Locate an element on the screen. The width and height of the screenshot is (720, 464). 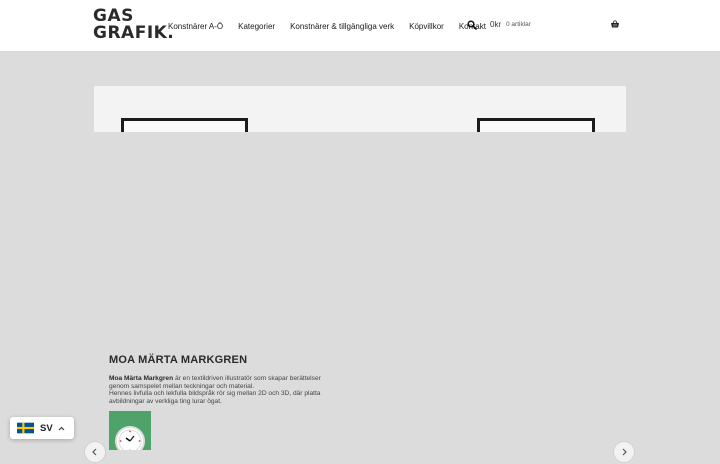
slider-prev-button is located at coordinates (95, 452).